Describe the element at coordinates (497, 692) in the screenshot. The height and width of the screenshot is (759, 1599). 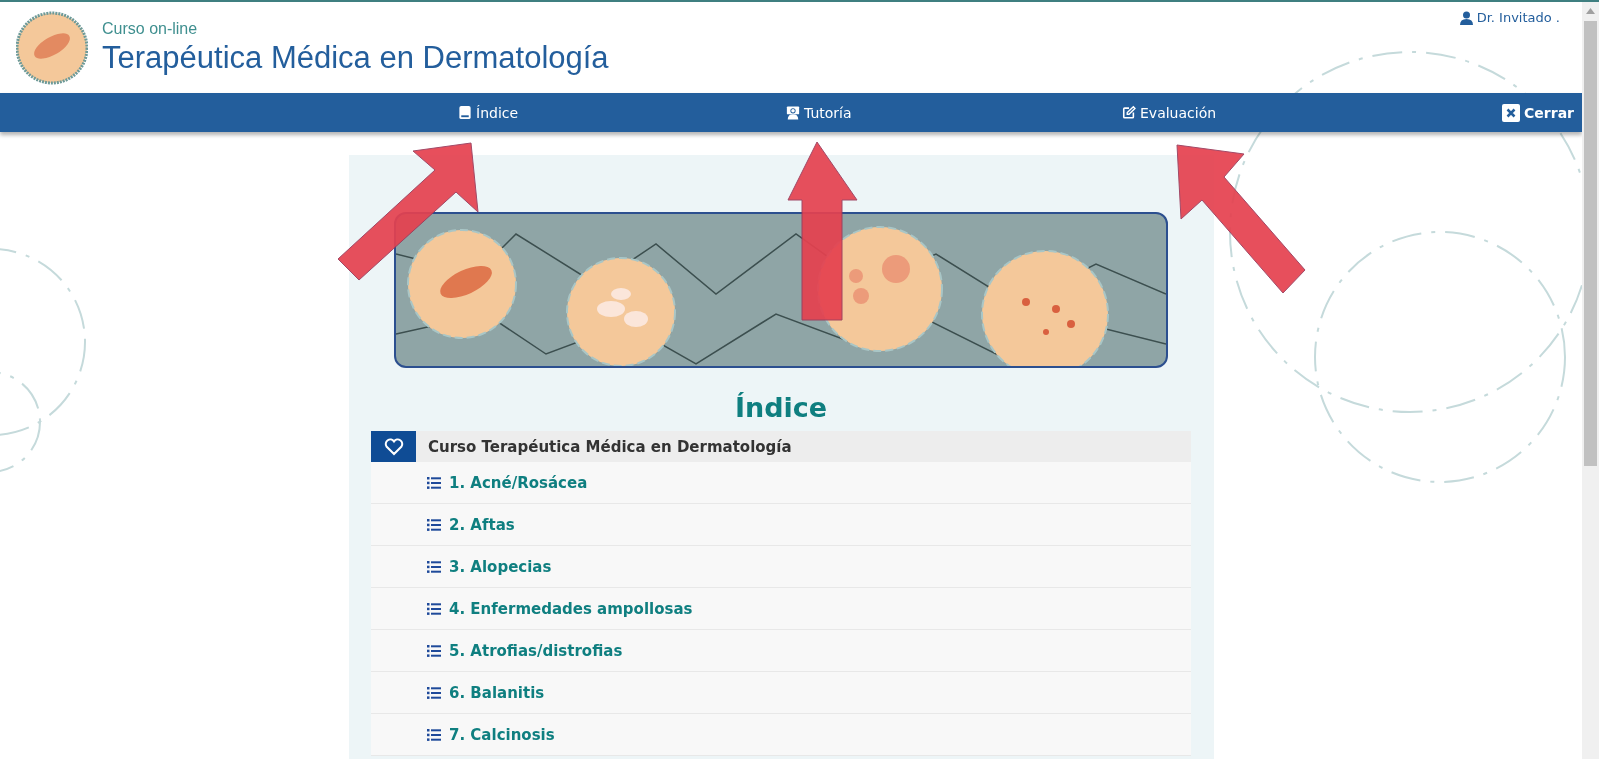
I see `chapter-link: 6. Balanitis` at that location.